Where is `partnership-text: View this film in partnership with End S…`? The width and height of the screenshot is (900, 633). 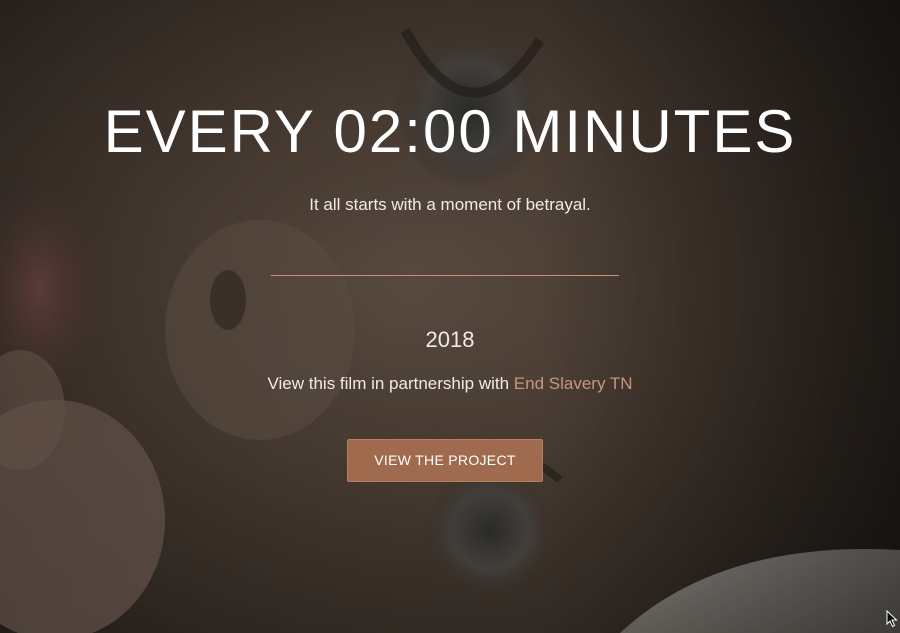 partnership-text: View this film in partnership with End S… is located at coordinates (450, 384).